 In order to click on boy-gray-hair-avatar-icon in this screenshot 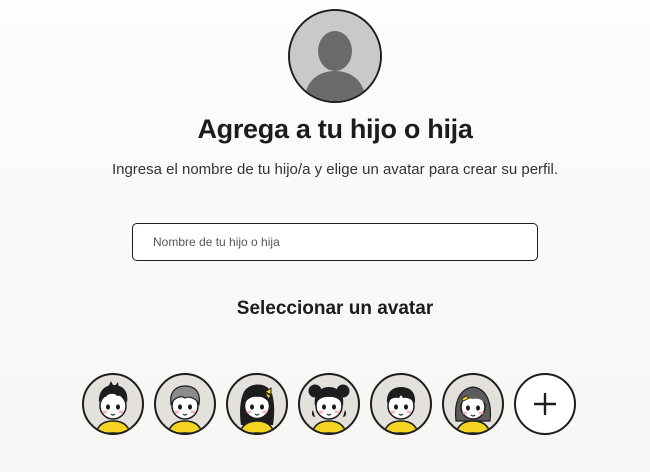, I will do `click(185, 409)`.